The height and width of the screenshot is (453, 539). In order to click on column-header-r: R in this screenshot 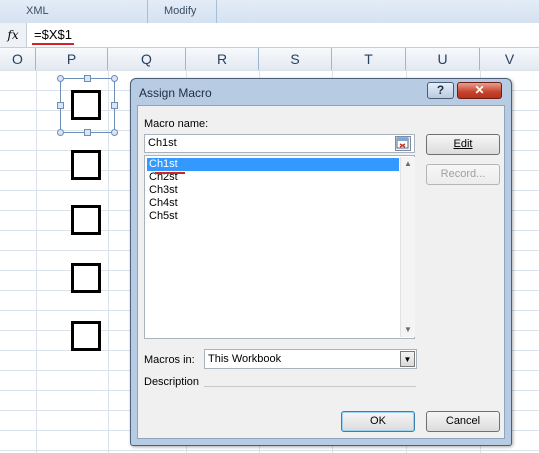, I will do `click(222, 59)`.